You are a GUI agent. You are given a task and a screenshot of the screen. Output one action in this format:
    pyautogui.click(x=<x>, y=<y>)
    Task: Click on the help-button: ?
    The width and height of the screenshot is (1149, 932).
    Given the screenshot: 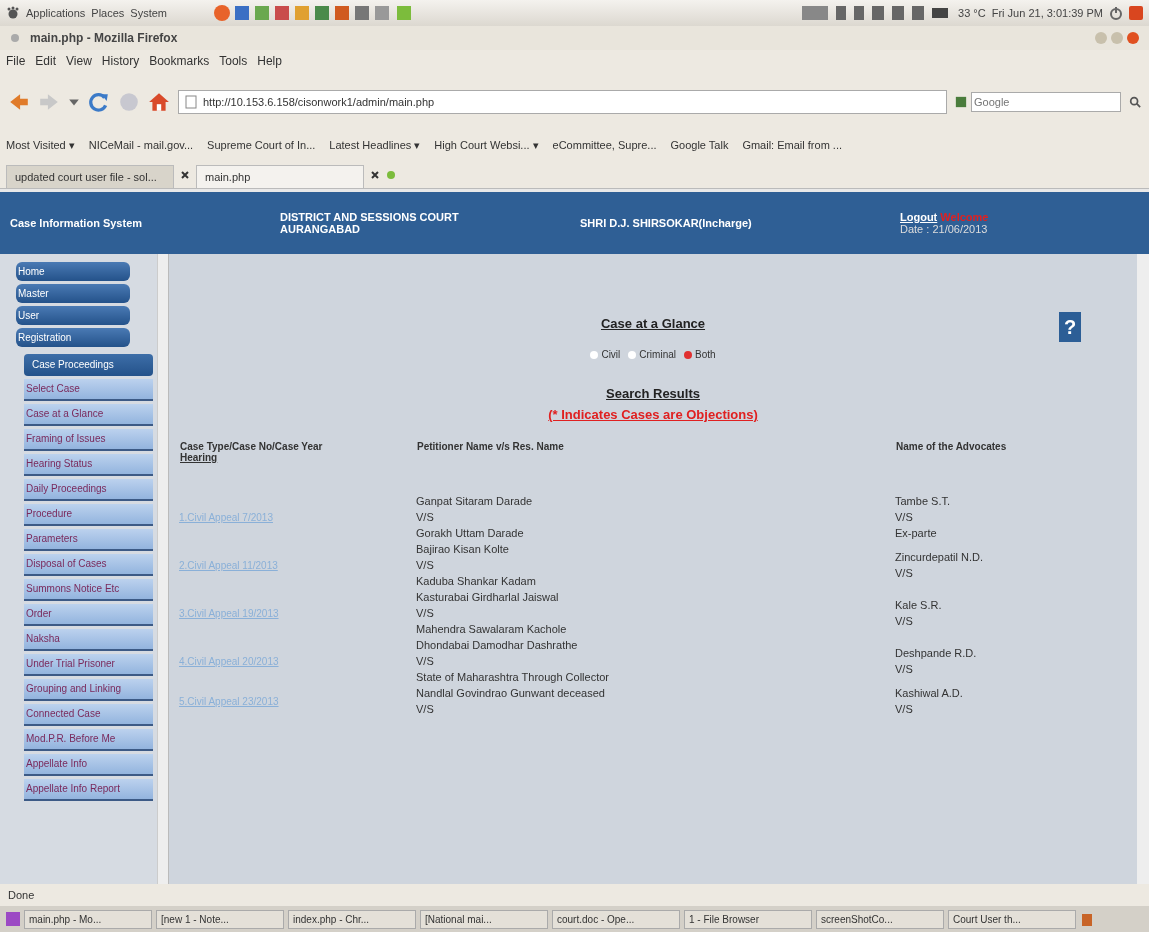 What is the action you would take?
    pyautogui.click(x=1070, y=327)
    